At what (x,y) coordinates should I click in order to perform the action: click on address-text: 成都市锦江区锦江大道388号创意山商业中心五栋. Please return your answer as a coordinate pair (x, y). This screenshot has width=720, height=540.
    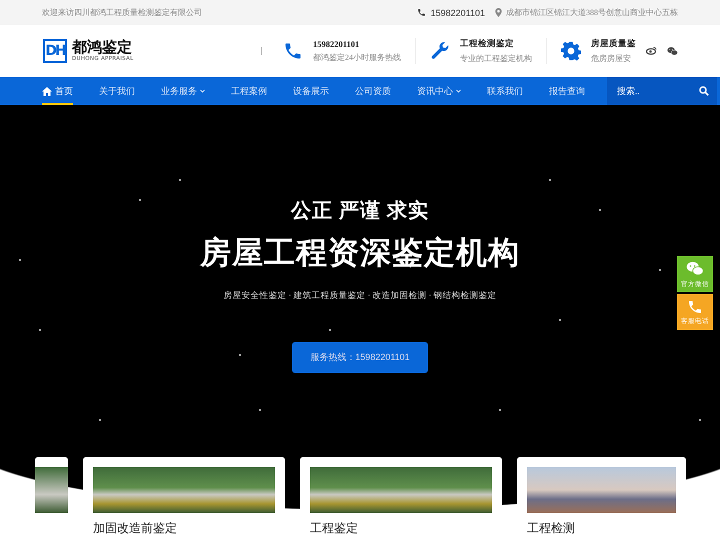
    Looking at the image, I should click on (592, 12).